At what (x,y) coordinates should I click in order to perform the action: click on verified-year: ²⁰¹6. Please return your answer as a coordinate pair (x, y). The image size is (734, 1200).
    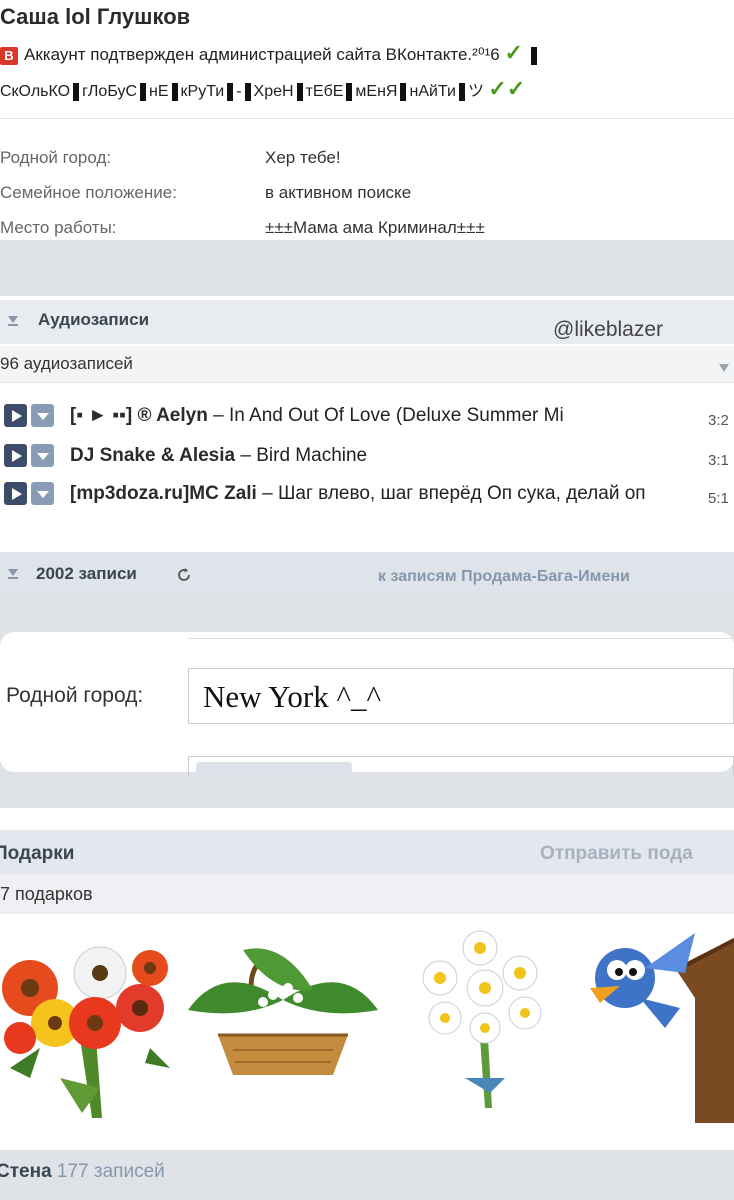
    Looking at the image, I should click on (486, 54).